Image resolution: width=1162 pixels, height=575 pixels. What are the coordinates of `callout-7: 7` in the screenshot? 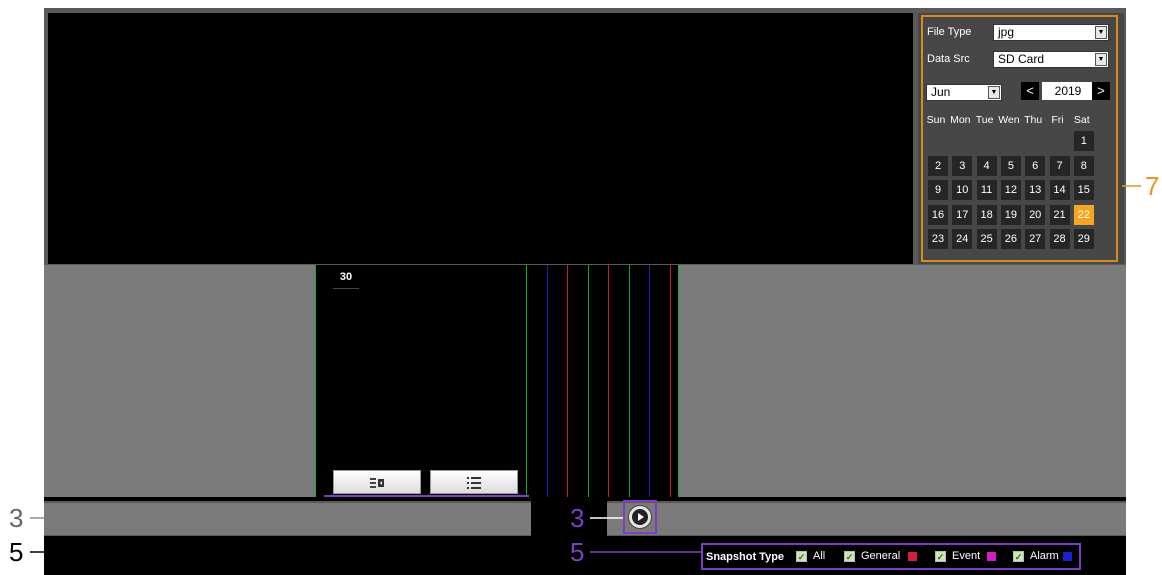 It's located at (1152, 186).